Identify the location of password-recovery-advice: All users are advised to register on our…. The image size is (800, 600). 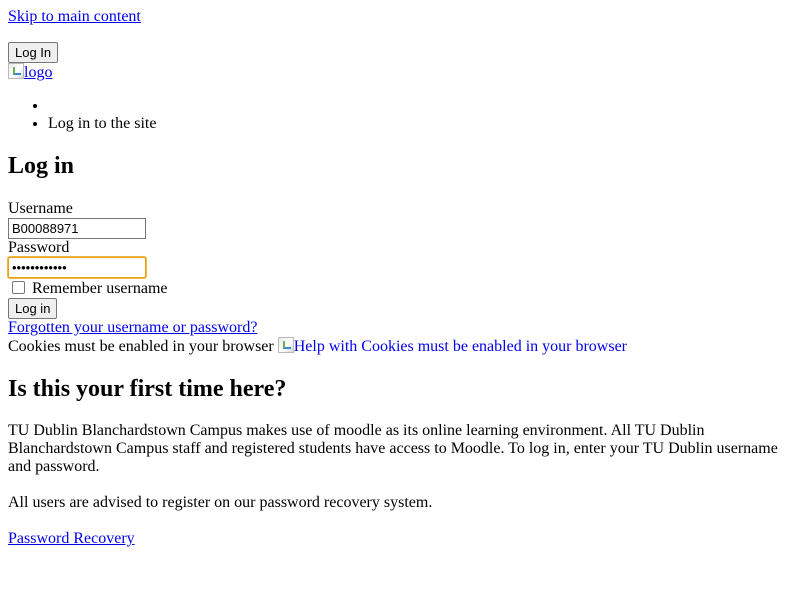
(220, 502).